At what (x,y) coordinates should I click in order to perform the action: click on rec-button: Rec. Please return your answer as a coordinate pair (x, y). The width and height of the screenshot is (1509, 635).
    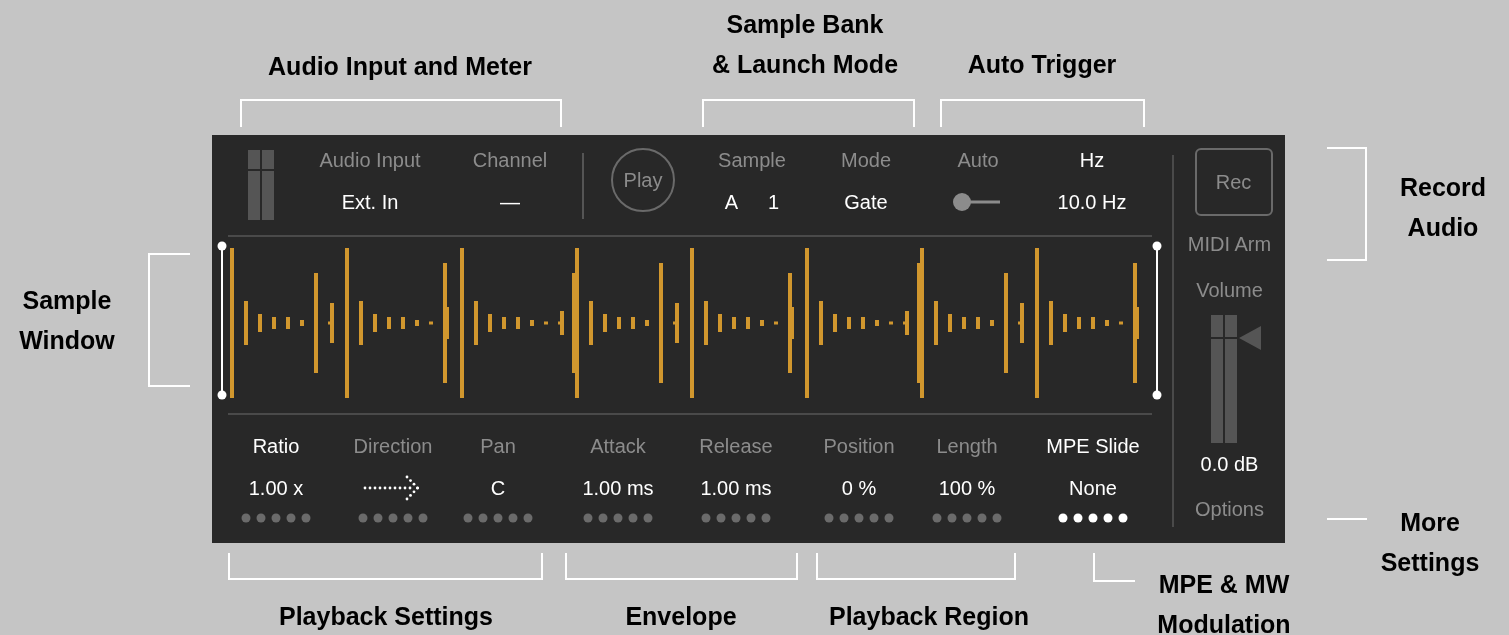
    Looking at the image, I should click on (1233, 182).